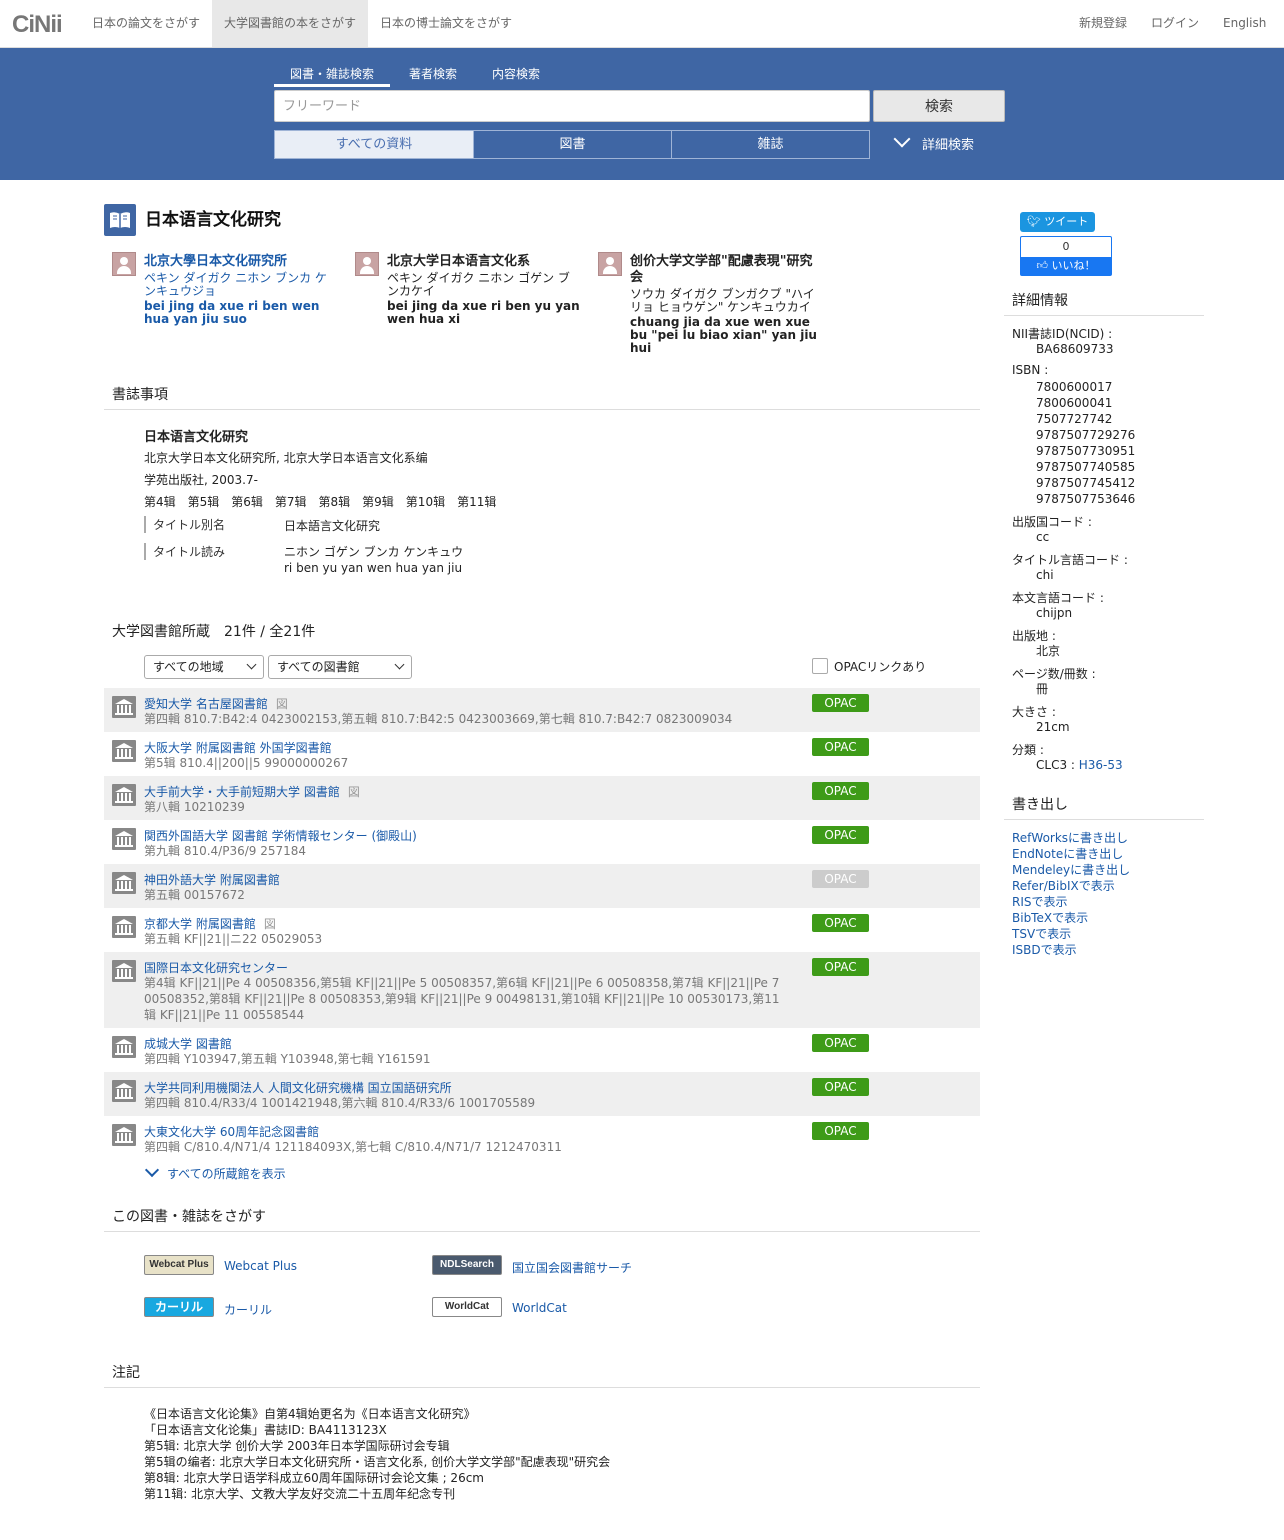 The width and height of the screenshot is (1284, 1540). What do you see at coordinates (1101, 765) in the screenshot?
I see `class-link: H36-53` at bounding box center [1101, 765].